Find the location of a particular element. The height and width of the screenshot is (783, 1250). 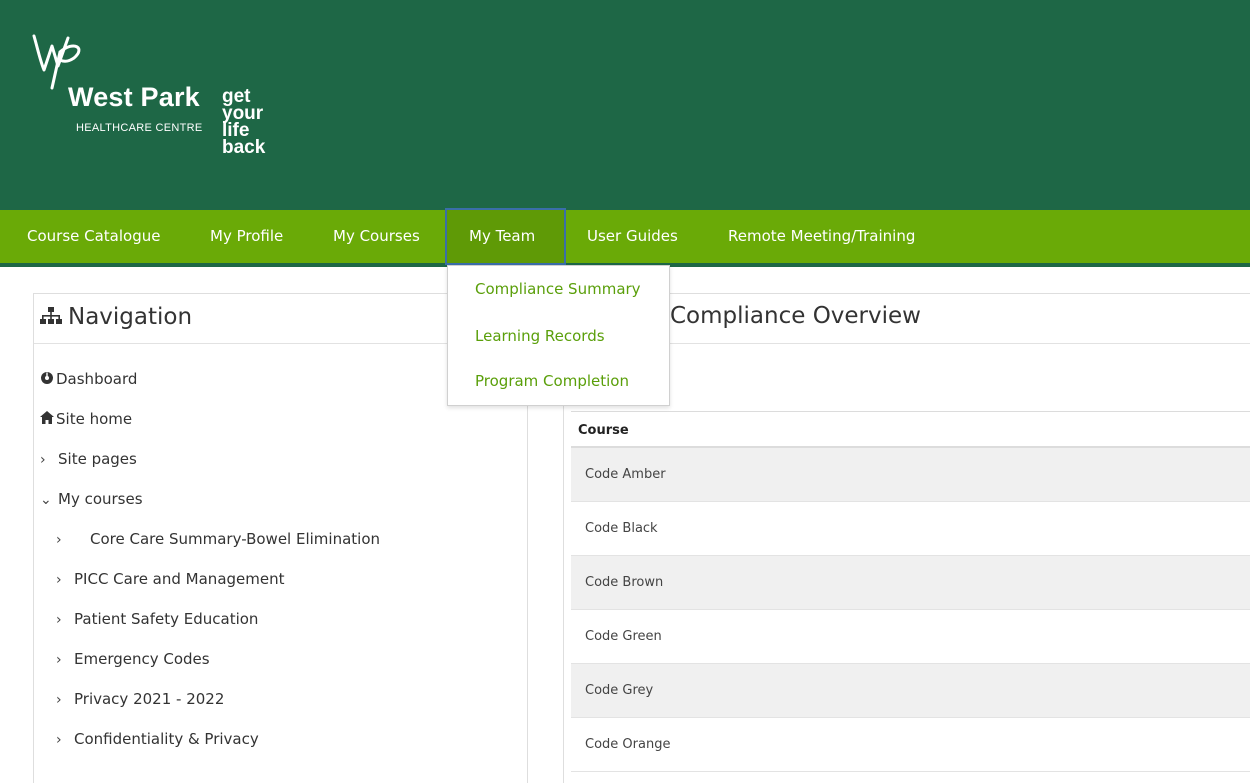

nav-my-courses: My Courses is located at coordinates (376, 236).